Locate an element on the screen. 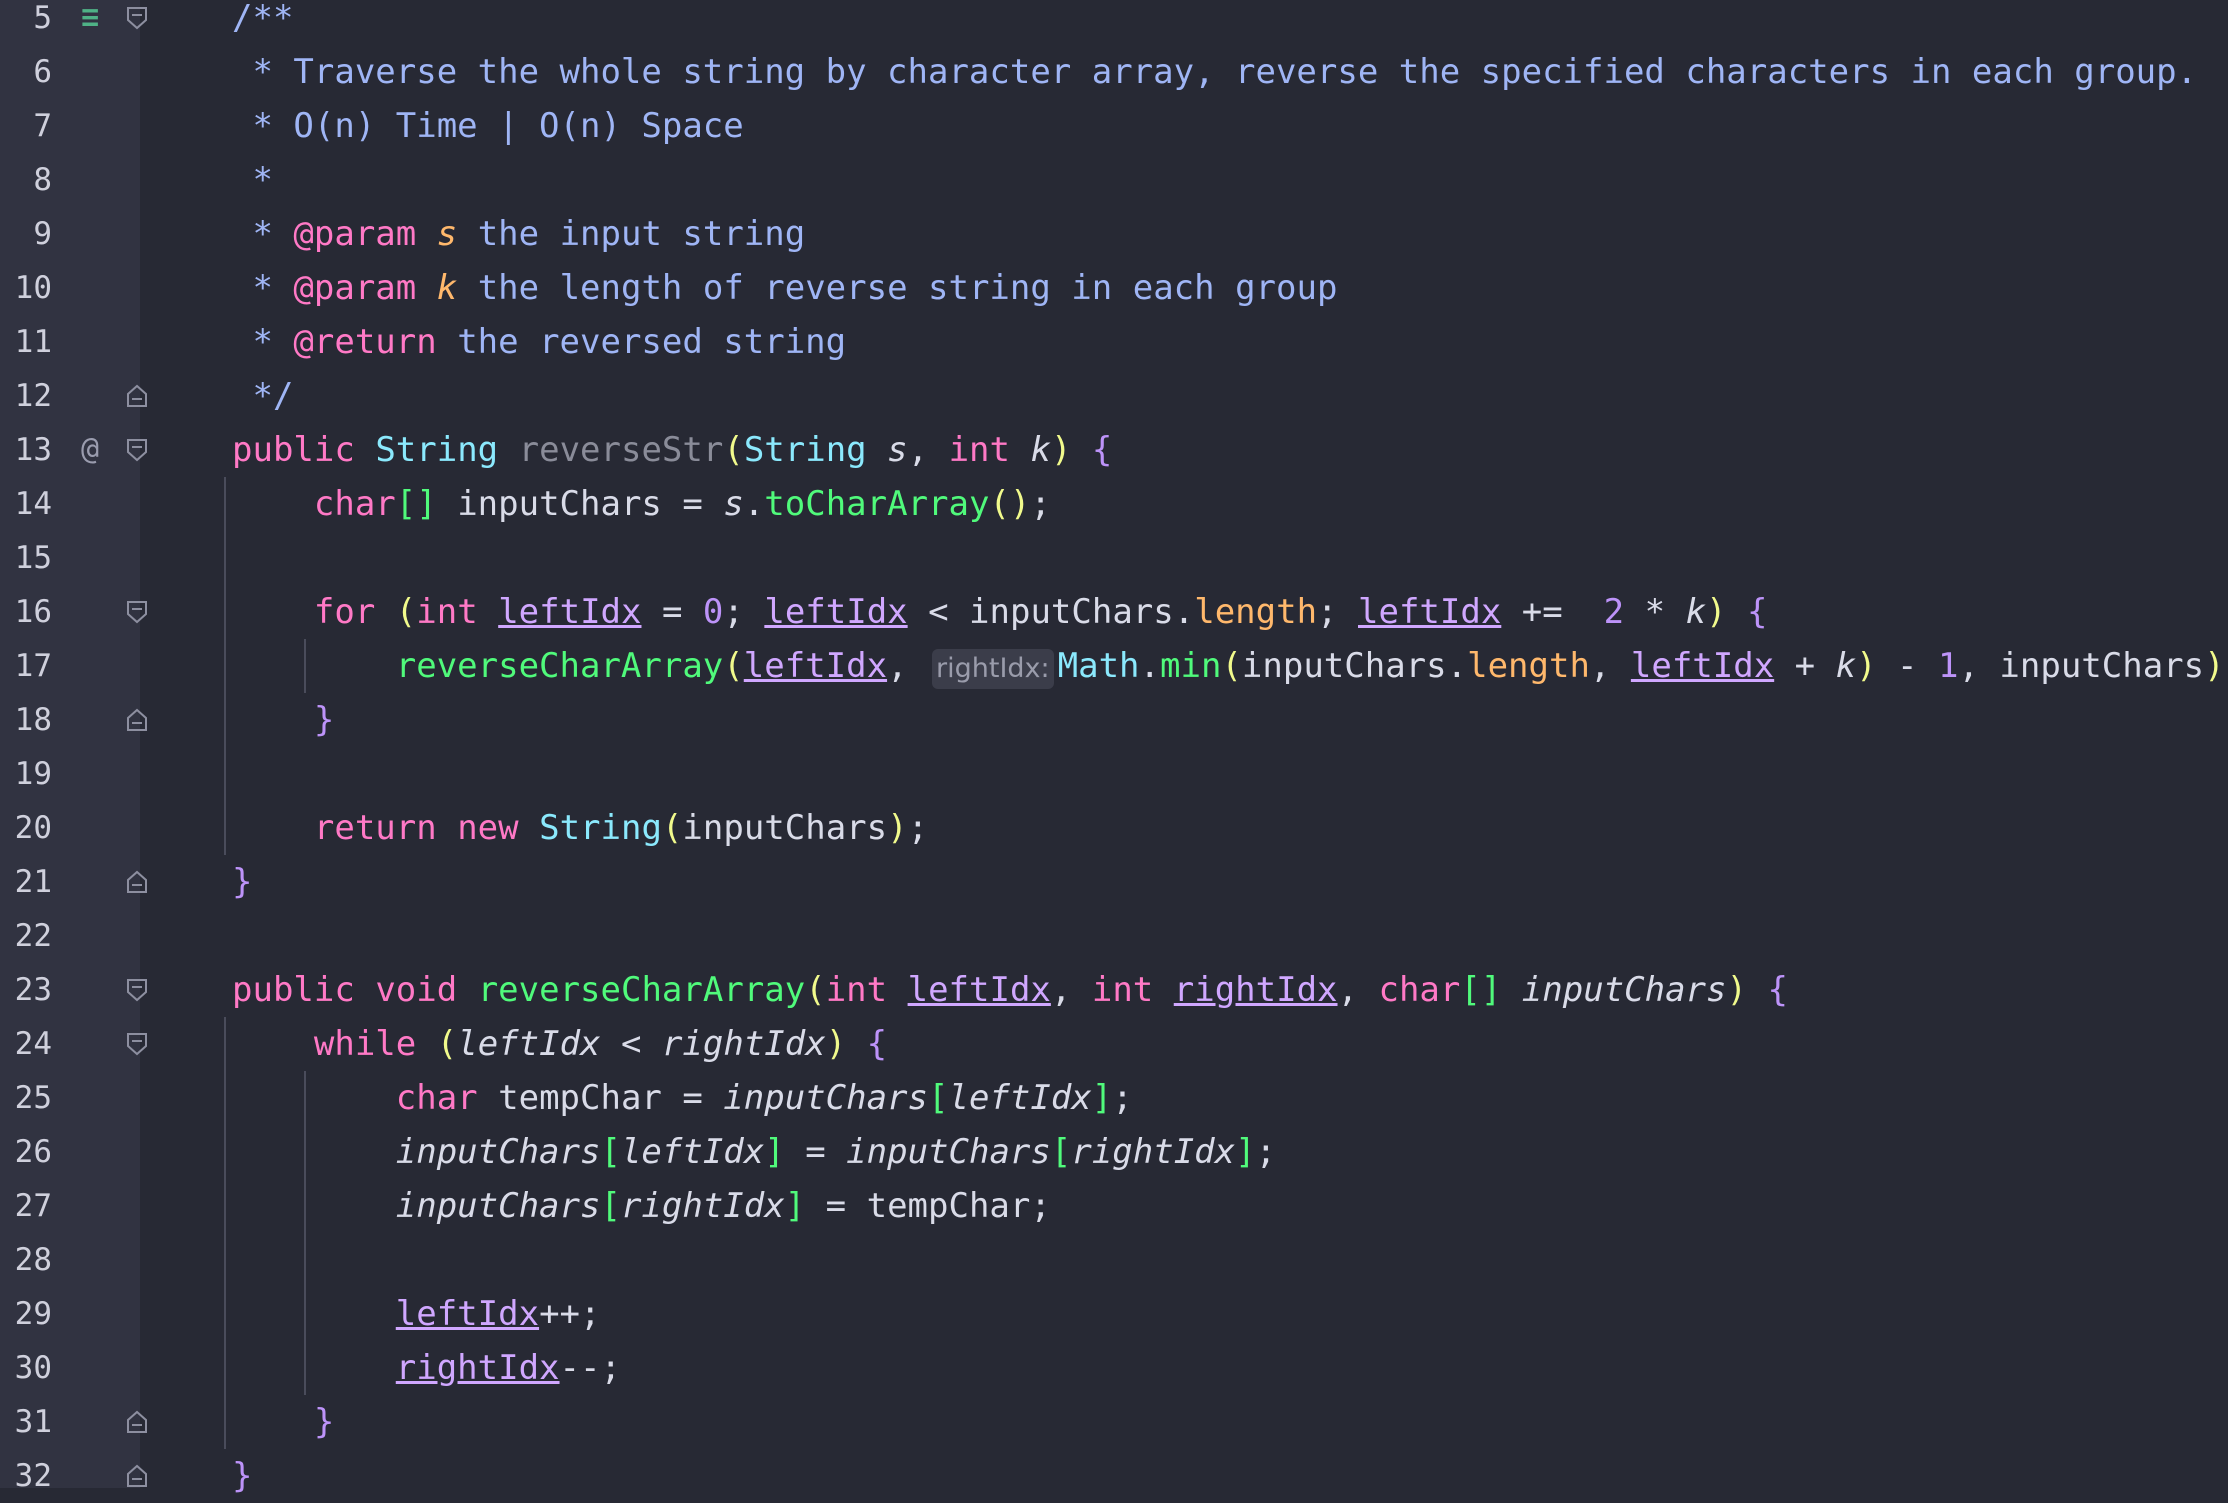 The width and height of the screenshot is (2228, 1503). code-line: 31 } is located at coordinates (1114, 1422).